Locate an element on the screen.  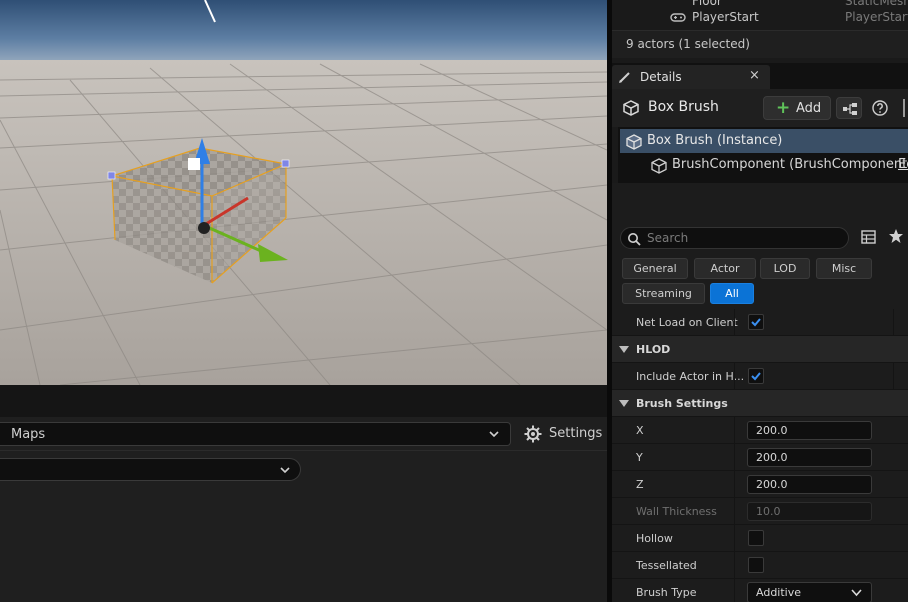
property-row-net-load: Net Load on Client is located at coordinates (760, 322).